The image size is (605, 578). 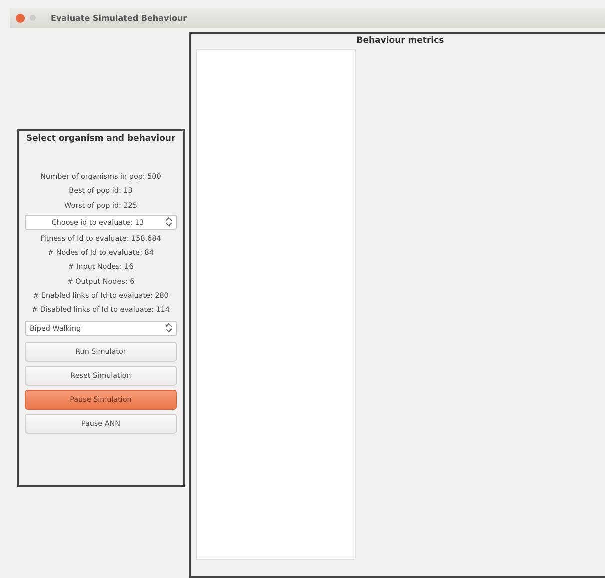 What do you see at coordinates (119, 18) in the screenshot?
I see `window-title: Evaluate Simulated Behaviour` at bounding box center [119, 18].